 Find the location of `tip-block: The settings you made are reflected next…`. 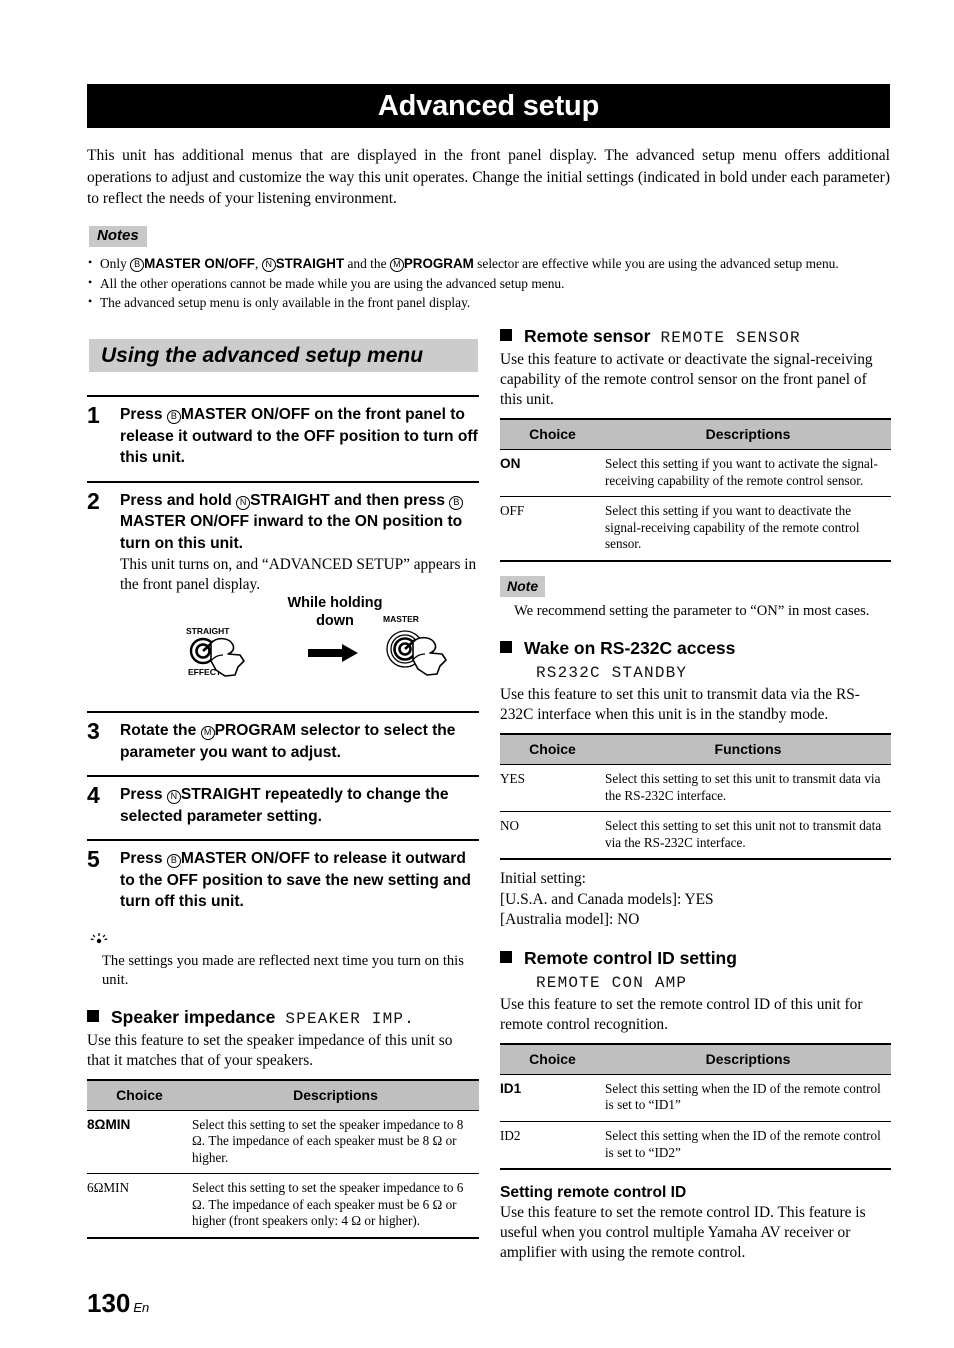

tip-block: The settings you made are reflected next… is located at coordinates (283, 961).